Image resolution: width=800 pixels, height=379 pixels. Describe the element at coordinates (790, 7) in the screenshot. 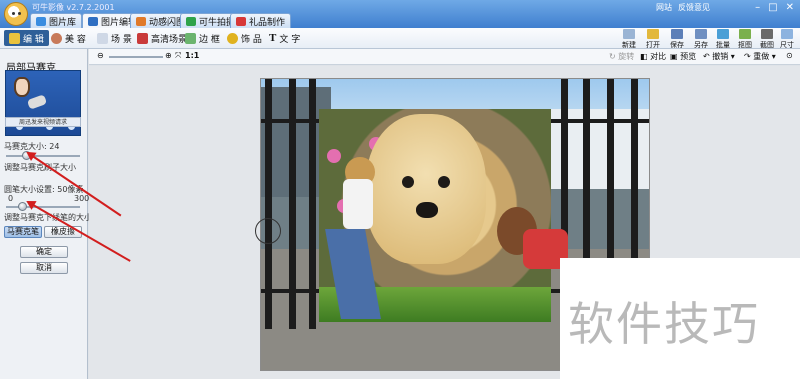

I see `close-icon: ✕` at that location.